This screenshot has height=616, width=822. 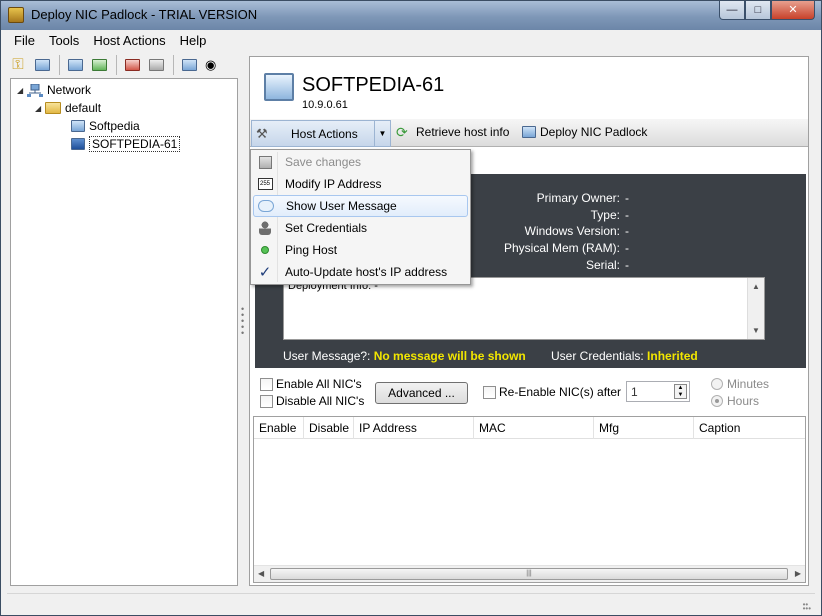 I want to click on column-caption: Caption, so click(x=749, y=428).